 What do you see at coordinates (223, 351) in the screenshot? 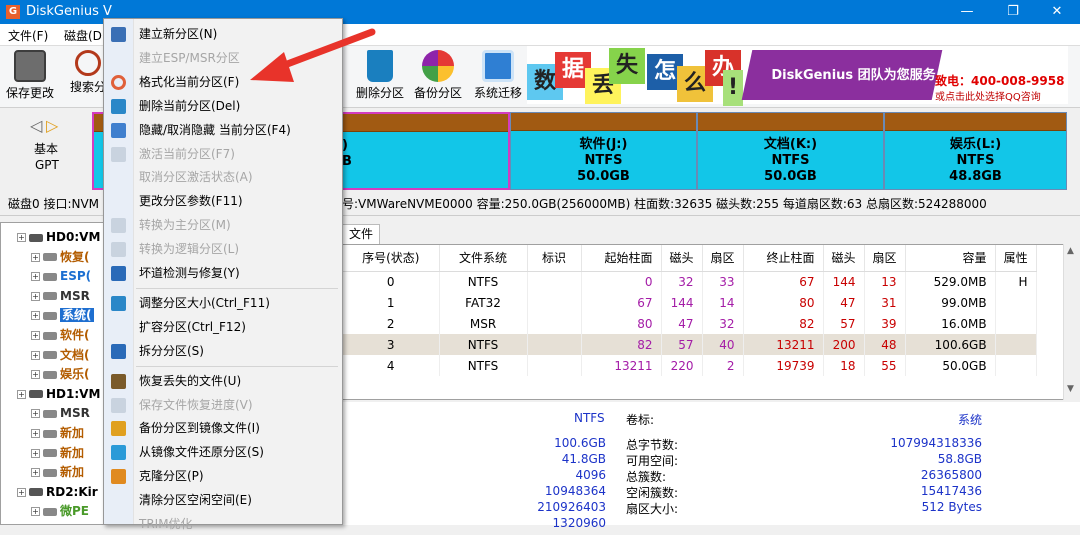
I see `menu-item: 拆分分区(S)` at bounding box center [223, 351].